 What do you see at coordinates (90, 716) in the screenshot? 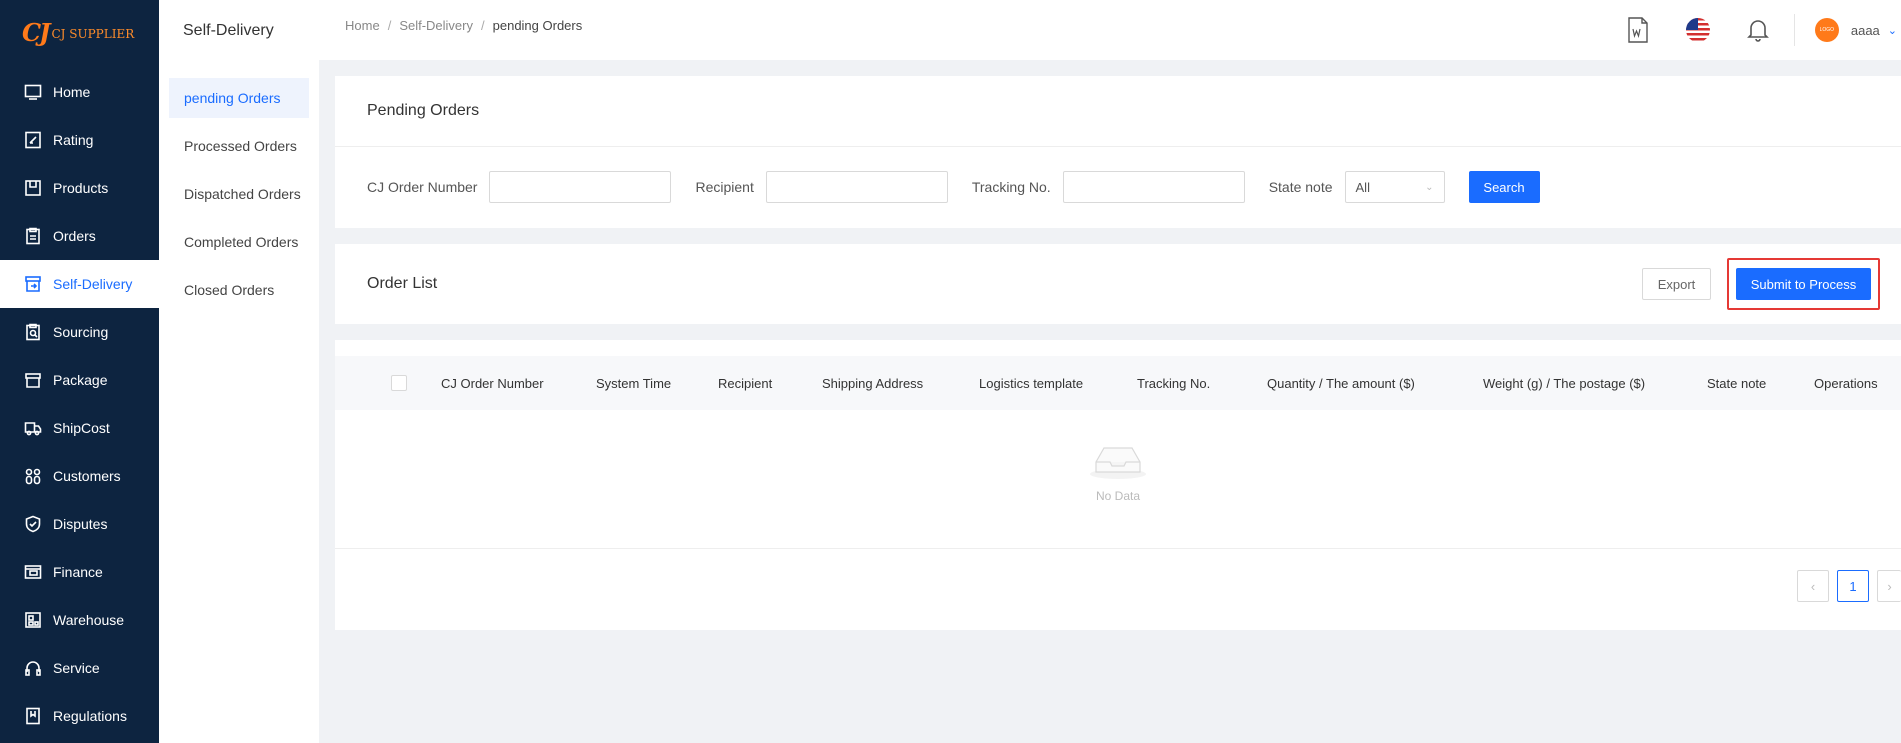
I see `nav-label: Regulations` at bounding box center [90, 716].